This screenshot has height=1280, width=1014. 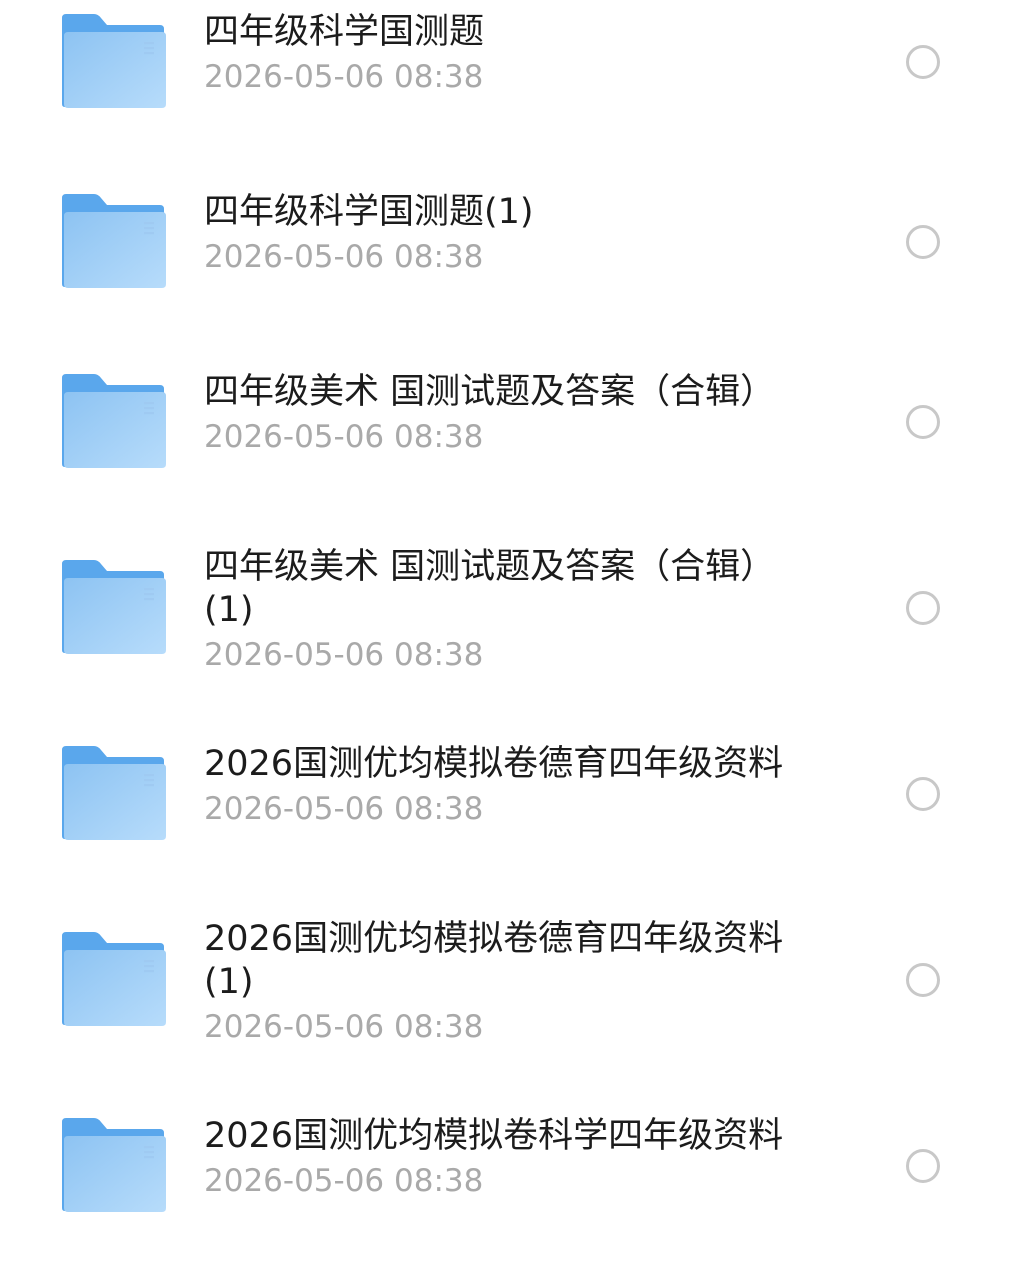 What do you see at coordinates (490, 588) in the screenshot?
I see `item-name: 四年级美术 国测试题及答案（合辑） (1)` at bounding box center [490, 588].